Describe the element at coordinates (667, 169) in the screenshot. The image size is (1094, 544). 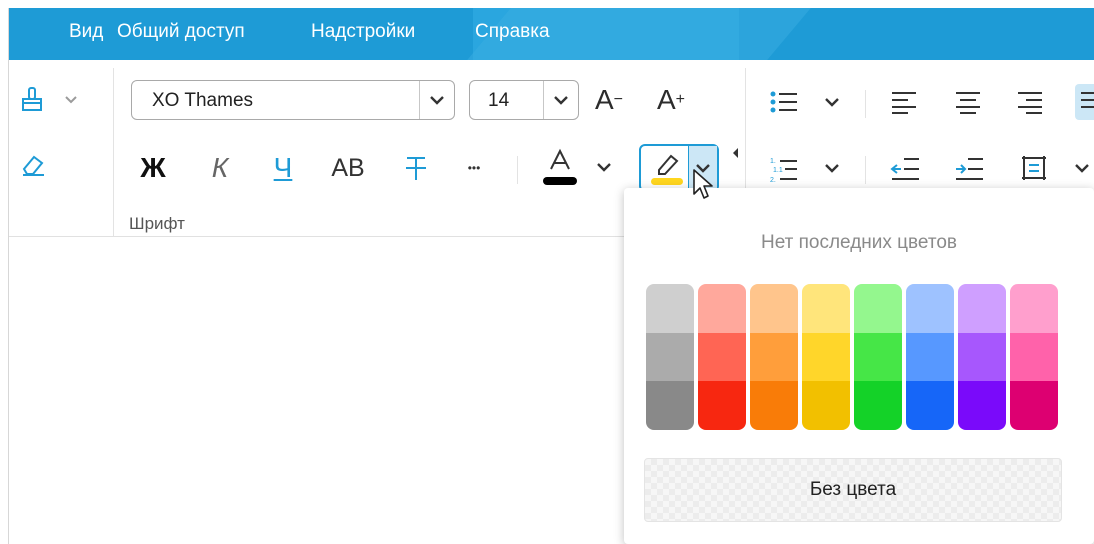
I see `highlighter-pen-icon` at that location.